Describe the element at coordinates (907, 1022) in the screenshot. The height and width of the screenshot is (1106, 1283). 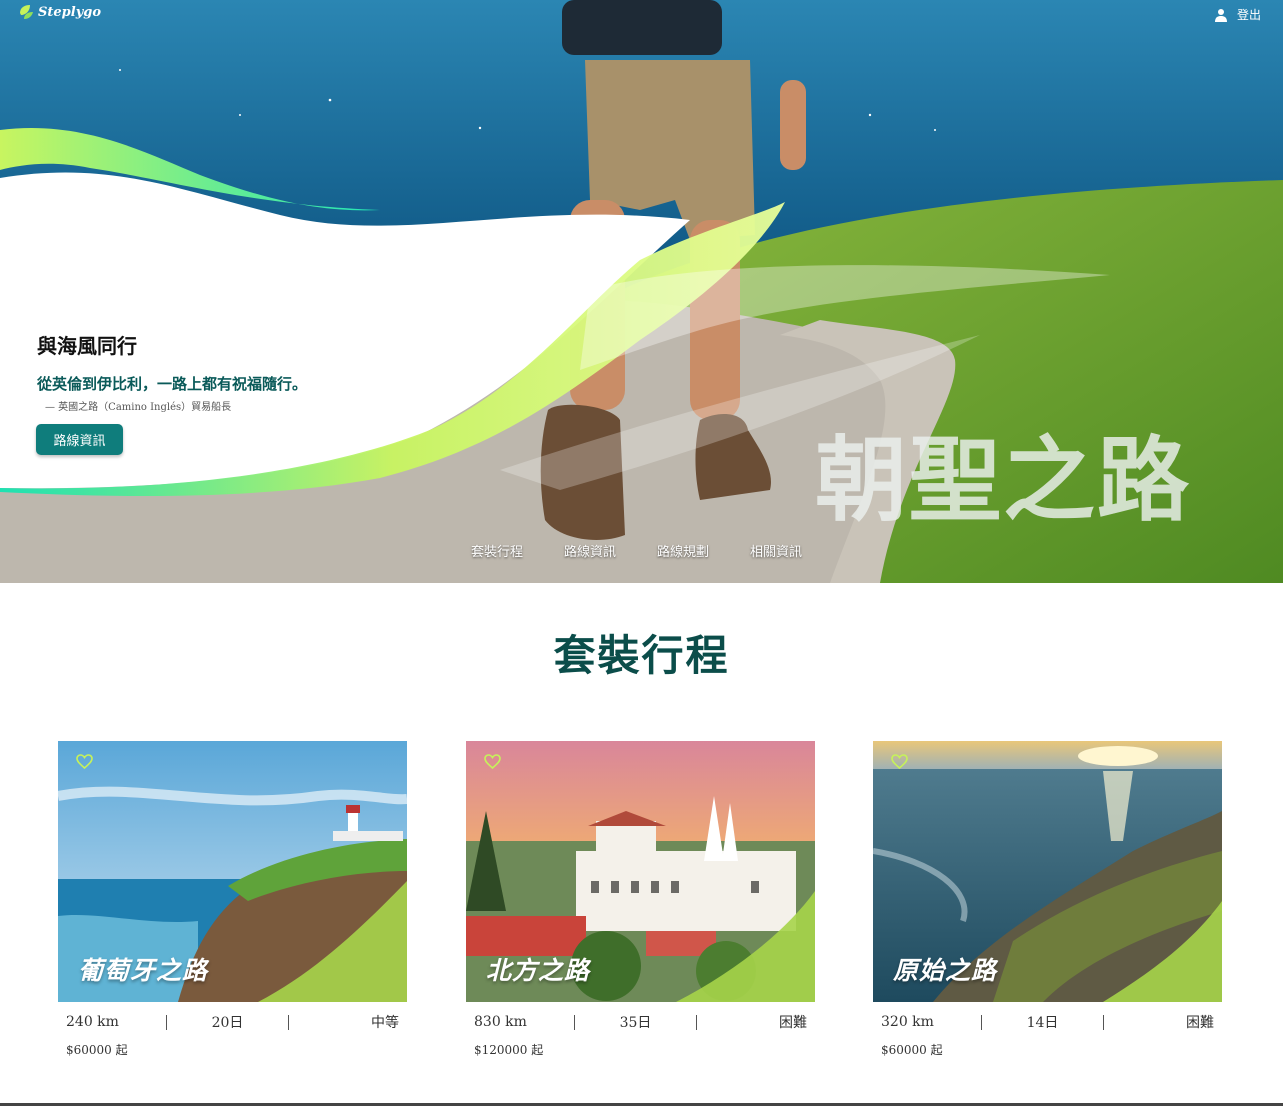
I see `card-distance: 320 km` at that location.